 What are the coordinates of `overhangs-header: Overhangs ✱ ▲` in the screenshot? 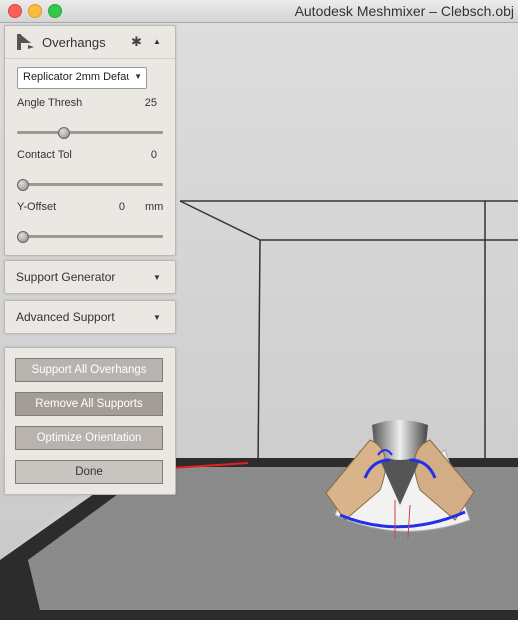 It's located at (90, 42).